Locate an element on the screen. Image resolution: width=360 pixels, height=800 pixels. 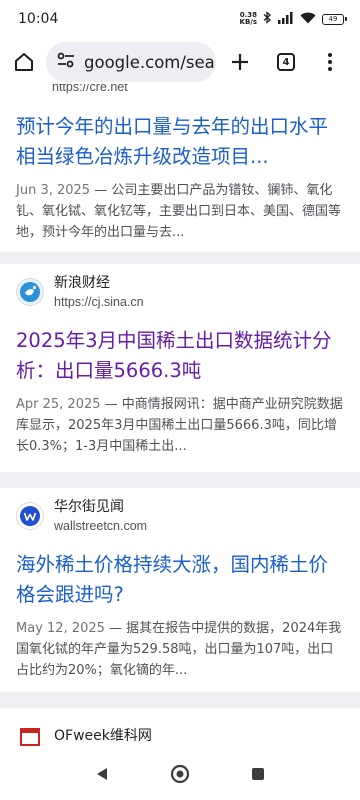
result-title: 海外稀土价格持续大涨，国内稀土价格会跟进吗? is located at coordinates (180, 580).